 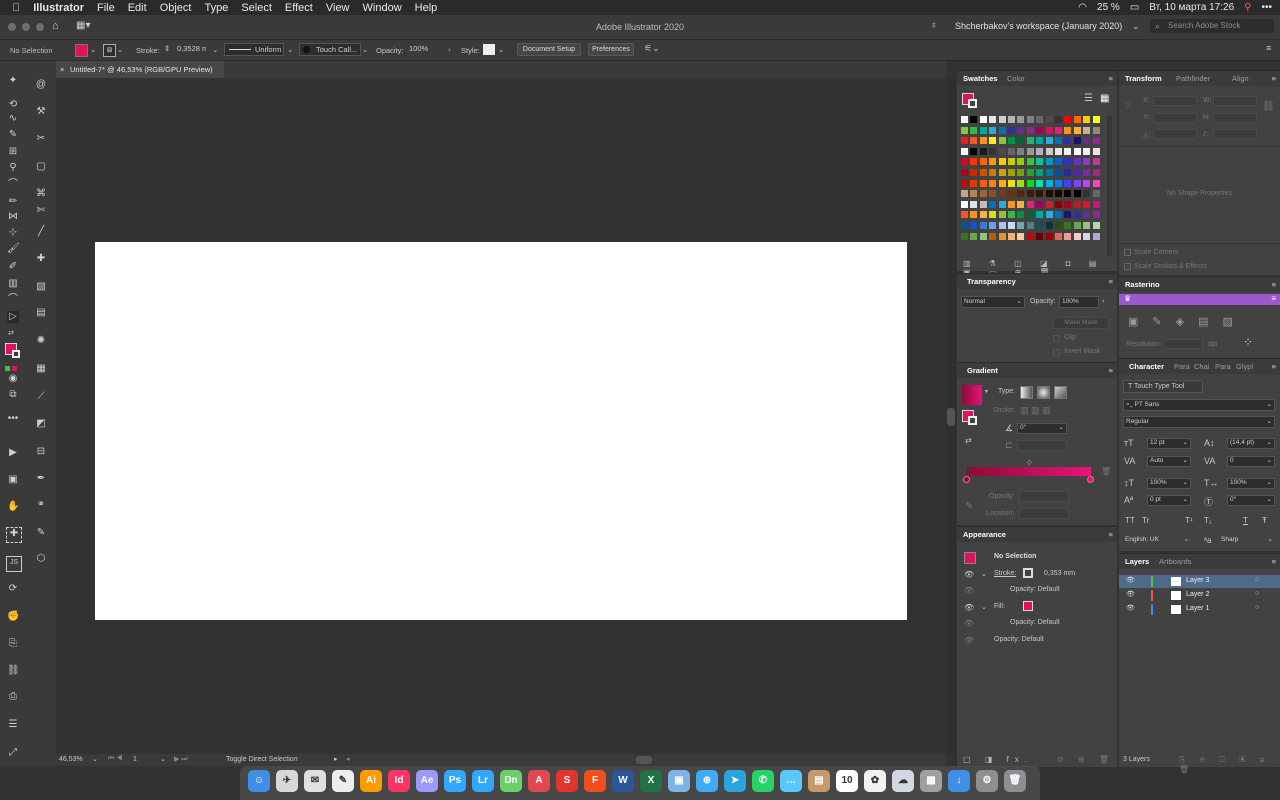 I want to click on layer-row: 👁 Layer 2 ○, so click(x=1199, y=595).